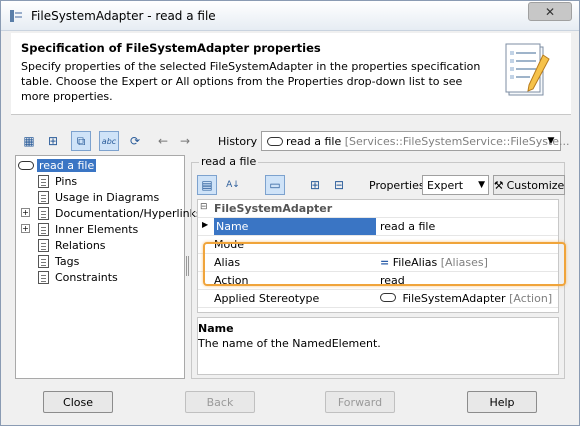 Image resolution: width=580 pixels, height=426 pixels. I want to click on property-name: Name, so click(295, 226).